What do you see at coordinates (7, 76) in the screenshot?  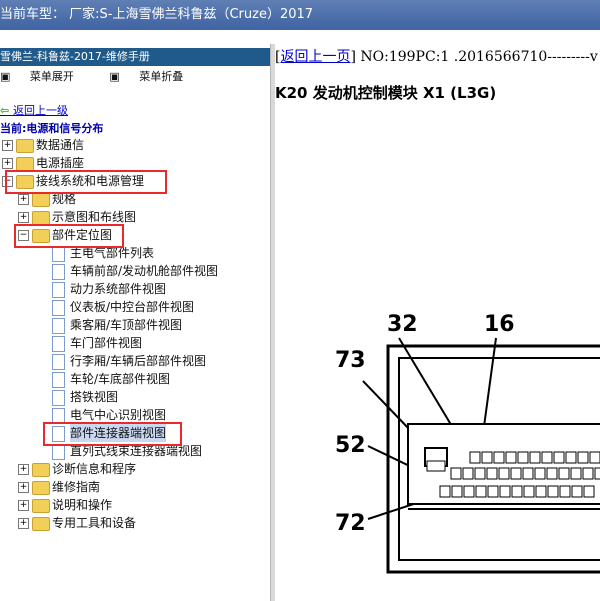 I see `expand-icon: ▣` at bounding box center [7, 76].